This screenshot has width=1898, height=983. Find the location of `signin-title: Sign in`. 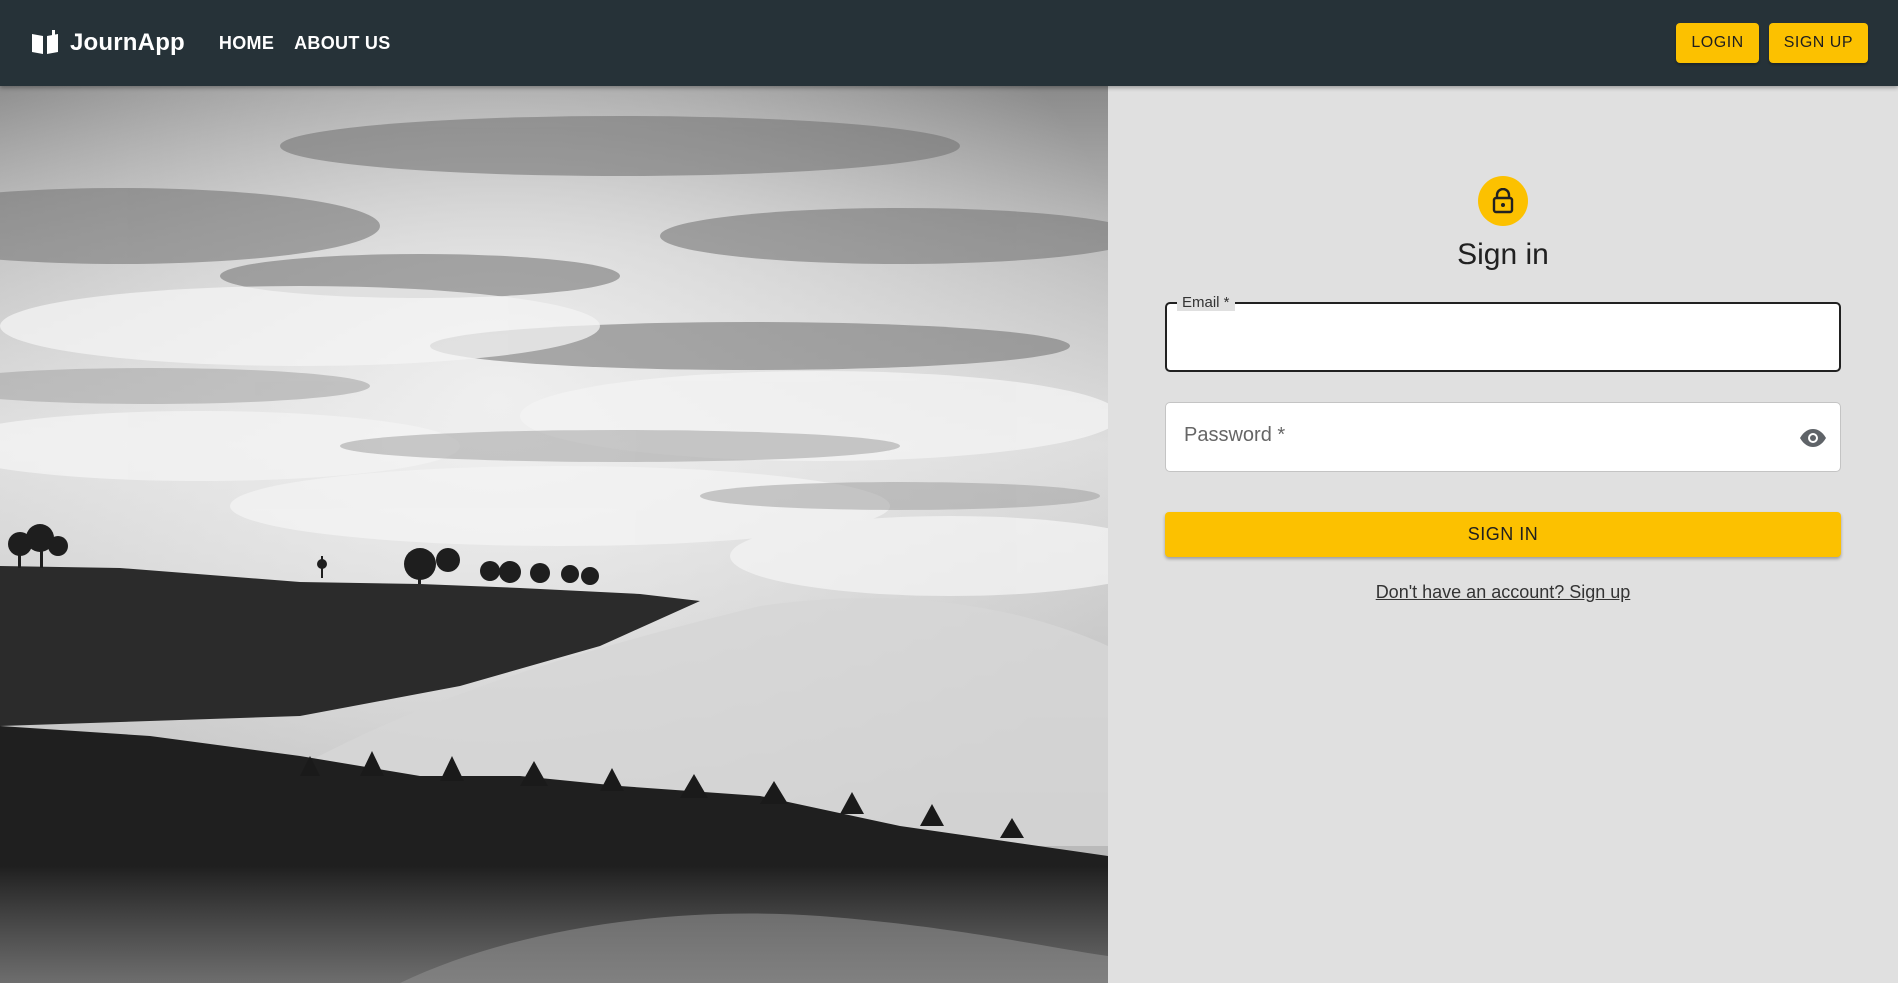

signin-title: Sign in is located at coordinates (1503, 254).